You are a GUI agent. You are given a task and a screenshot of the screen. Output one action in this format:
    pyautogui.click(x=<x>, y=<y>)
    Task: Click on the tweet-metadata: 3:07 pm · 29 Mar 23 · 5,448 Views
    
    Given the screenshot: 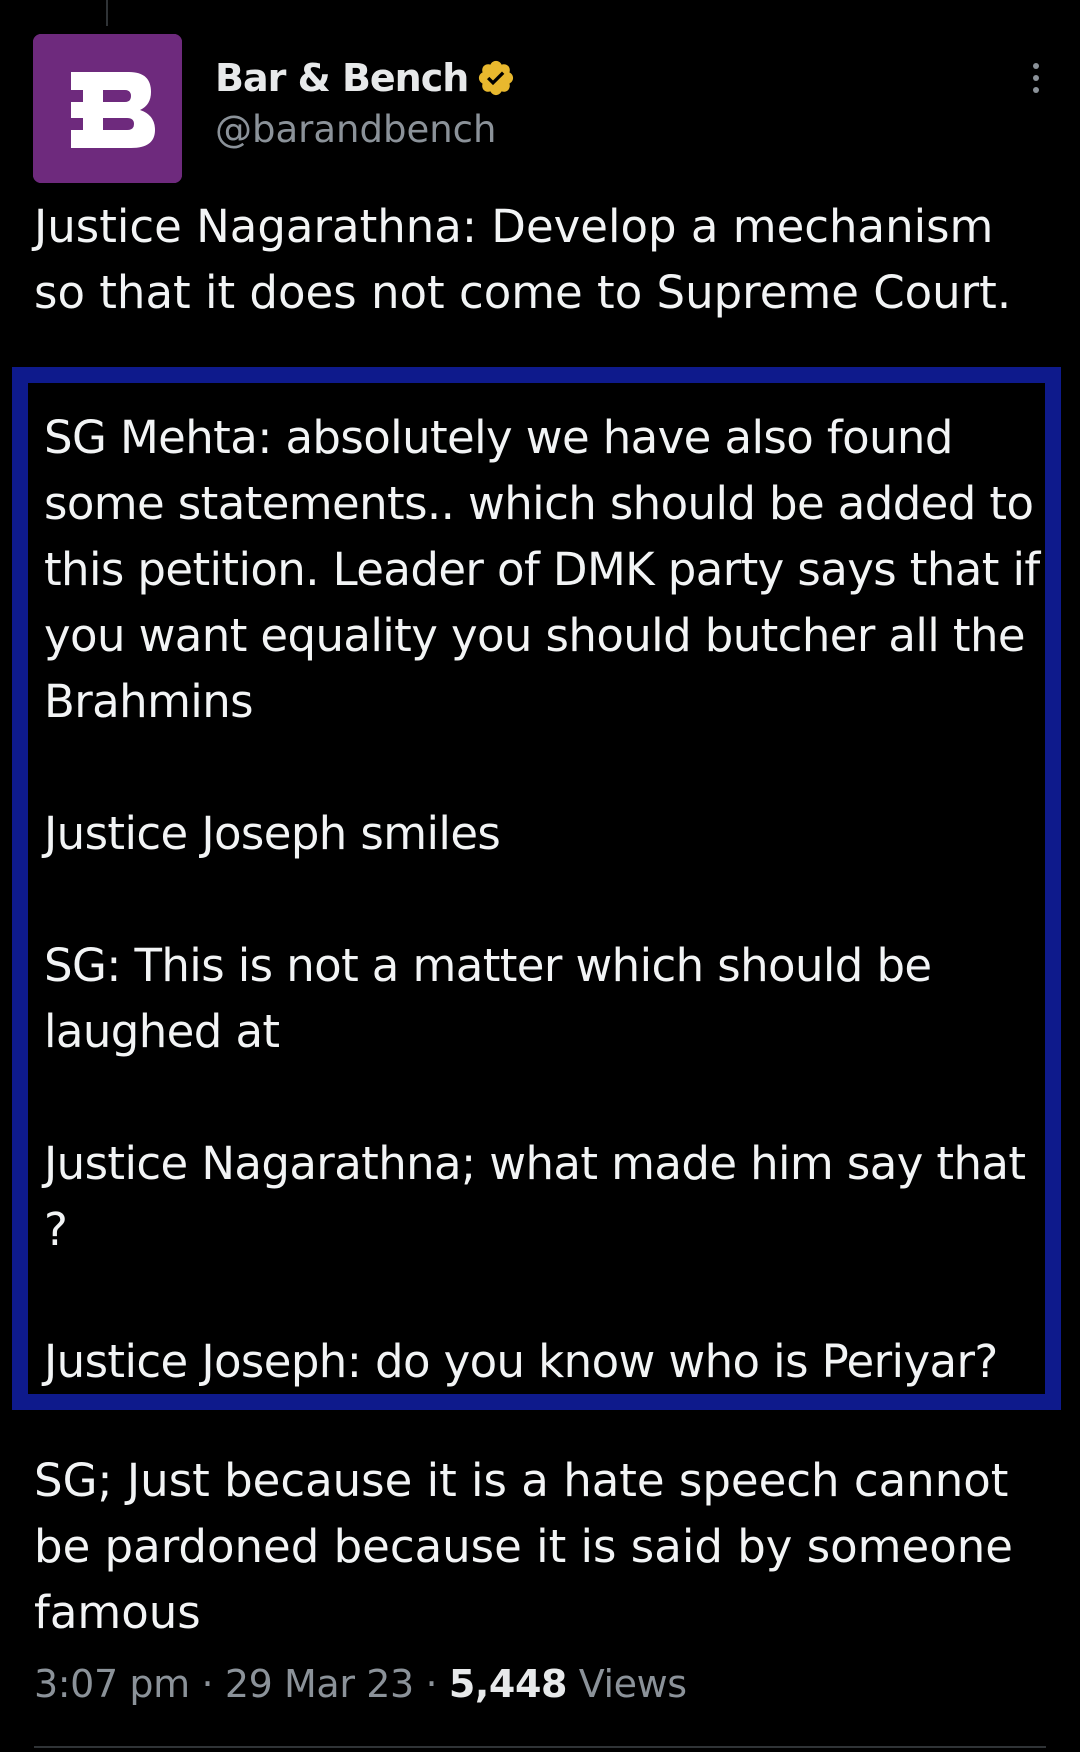 What is the action you would take?
    pyautogui.click(x=360, y=1684)
    